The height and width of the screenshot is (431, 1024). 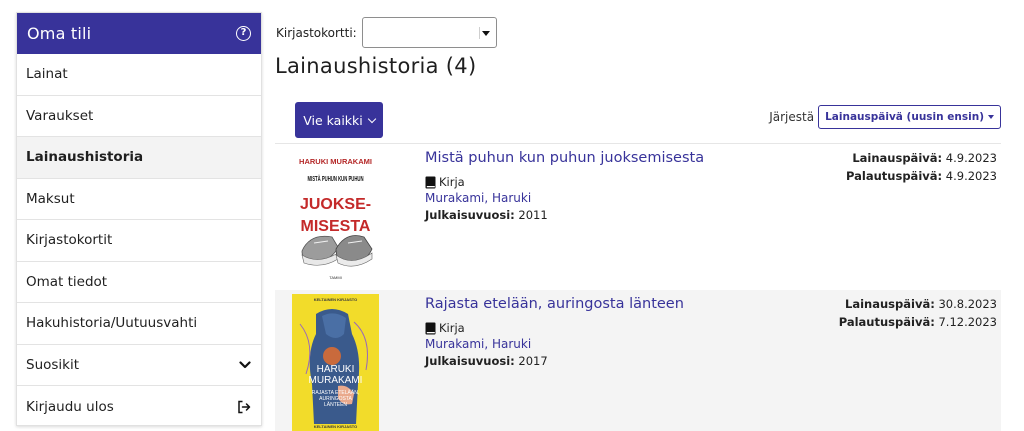 I want to click on sidebar-item-lainaushistoria: Lainaushistoria, so click(x=139, y=158).